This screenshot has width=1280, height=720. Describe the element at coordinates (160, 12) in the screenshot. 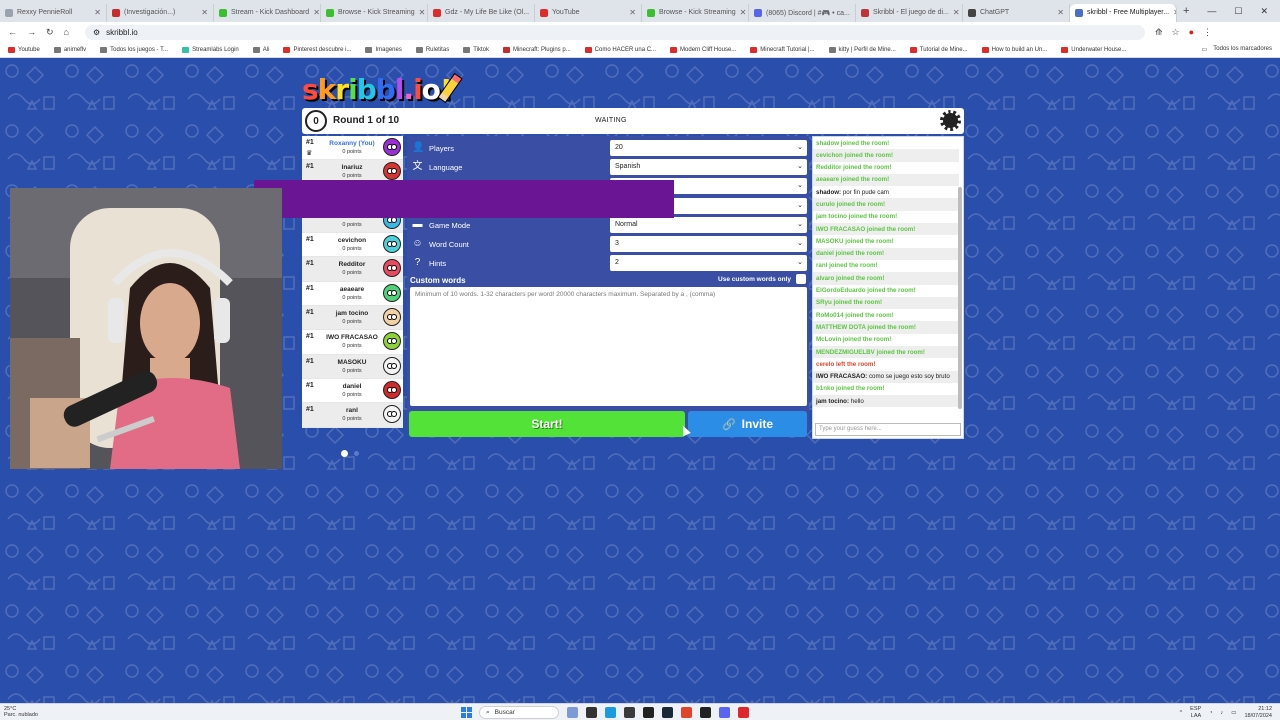

I see `browser-tab: (Investigación...) ✕` at that location.